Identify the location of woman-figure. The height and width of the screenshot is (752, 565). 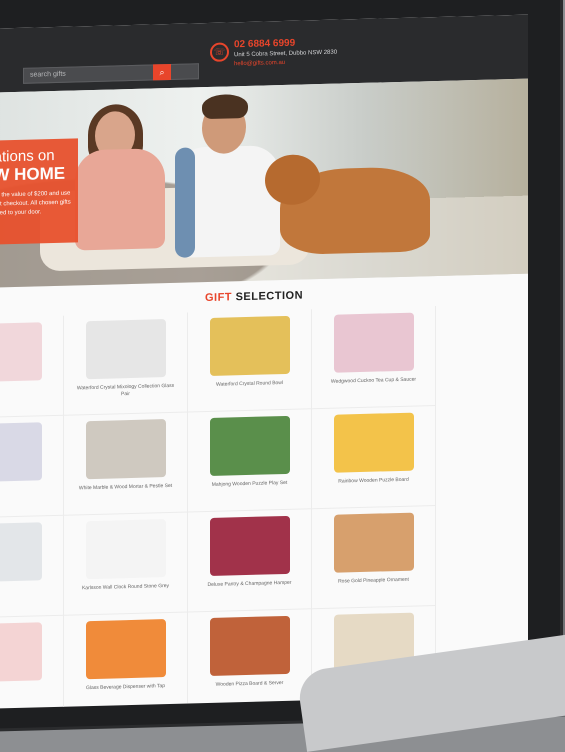
(120, 199).